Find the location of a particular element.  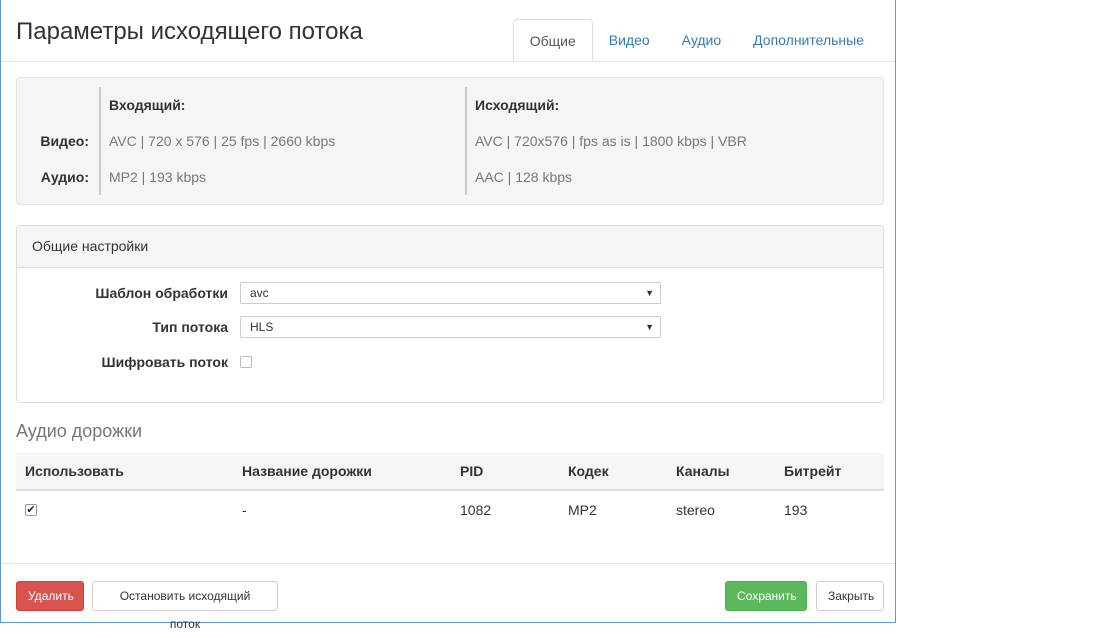

template-row: Шаблон обработки avc ▼ is located at coordinates (450, 293).